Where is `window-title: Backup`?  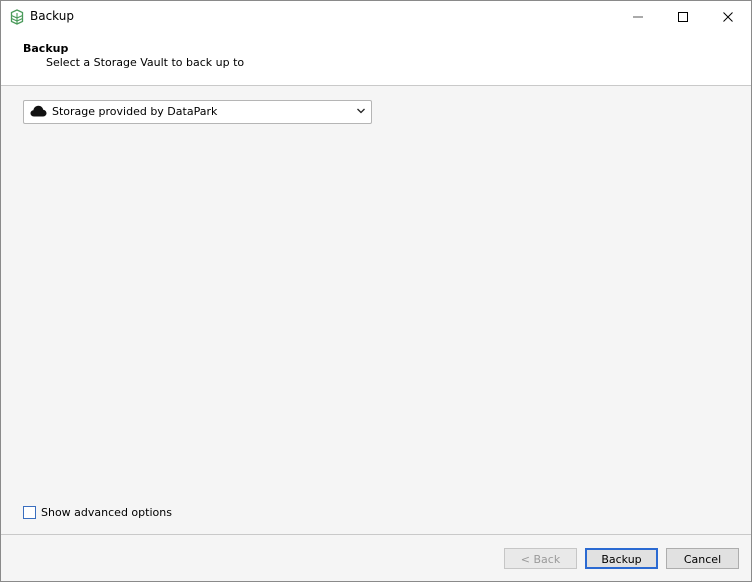 window-title: Backup is located at coordinates (52, 16).